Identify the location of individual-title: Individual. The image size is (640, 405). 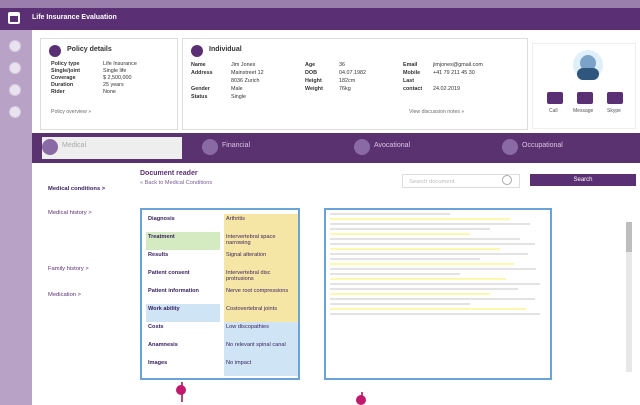
(225, 49).